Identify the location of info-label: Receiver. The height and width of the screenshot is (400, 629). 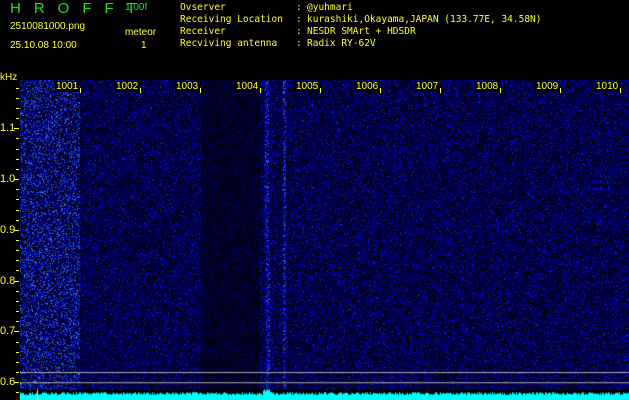
(203, 31).